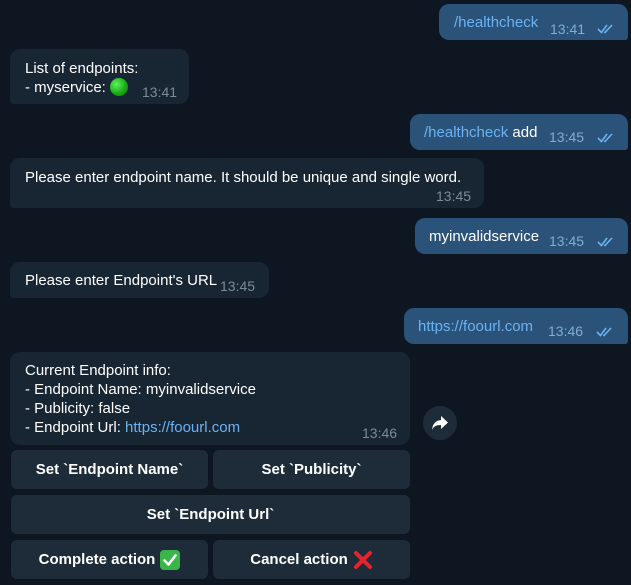 The width and height of the screenshot is (631, 585). Describe the element at coordinates (75, 427) in the screenshot. I see `message-line: - Endpoint Url:` at that location.